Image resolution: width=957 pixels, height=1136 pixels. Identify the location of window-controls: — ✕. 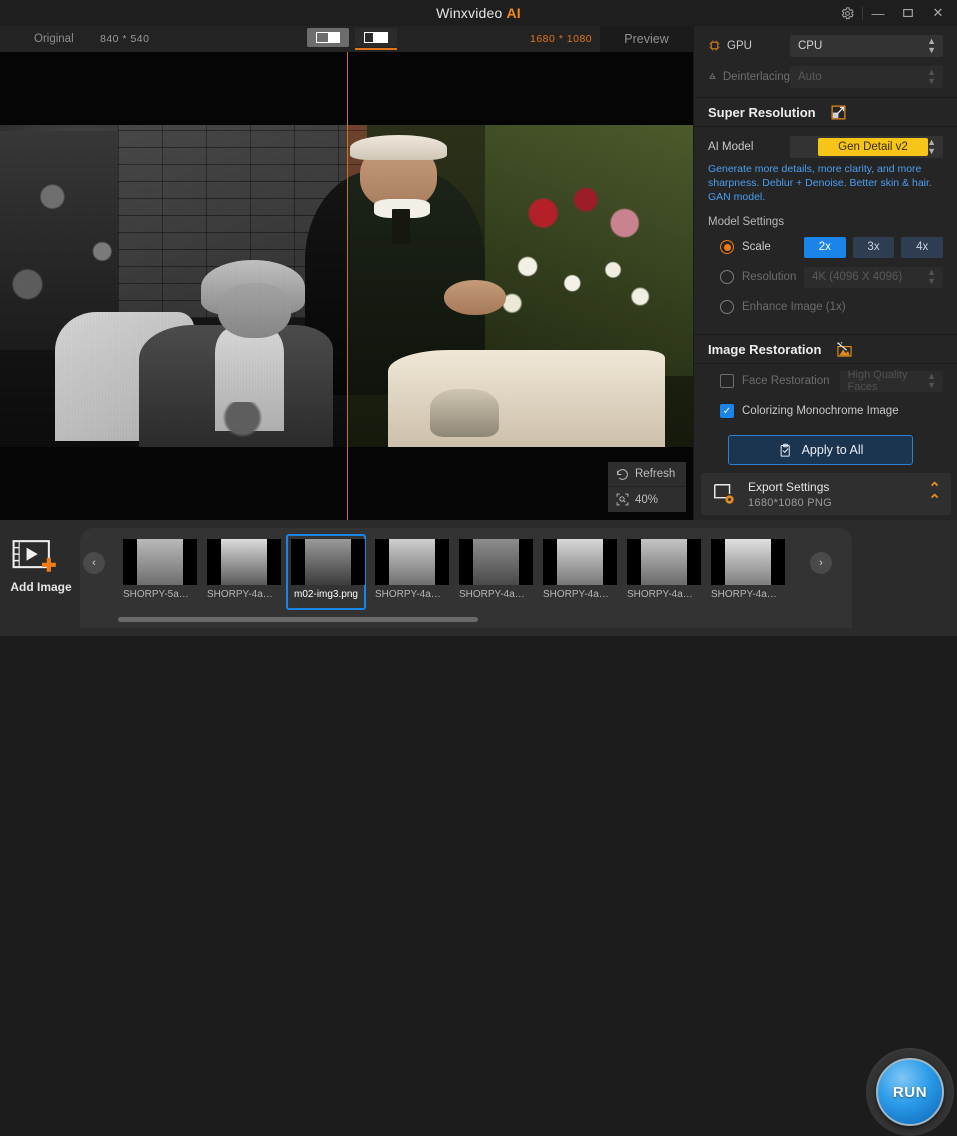
(892, 13).